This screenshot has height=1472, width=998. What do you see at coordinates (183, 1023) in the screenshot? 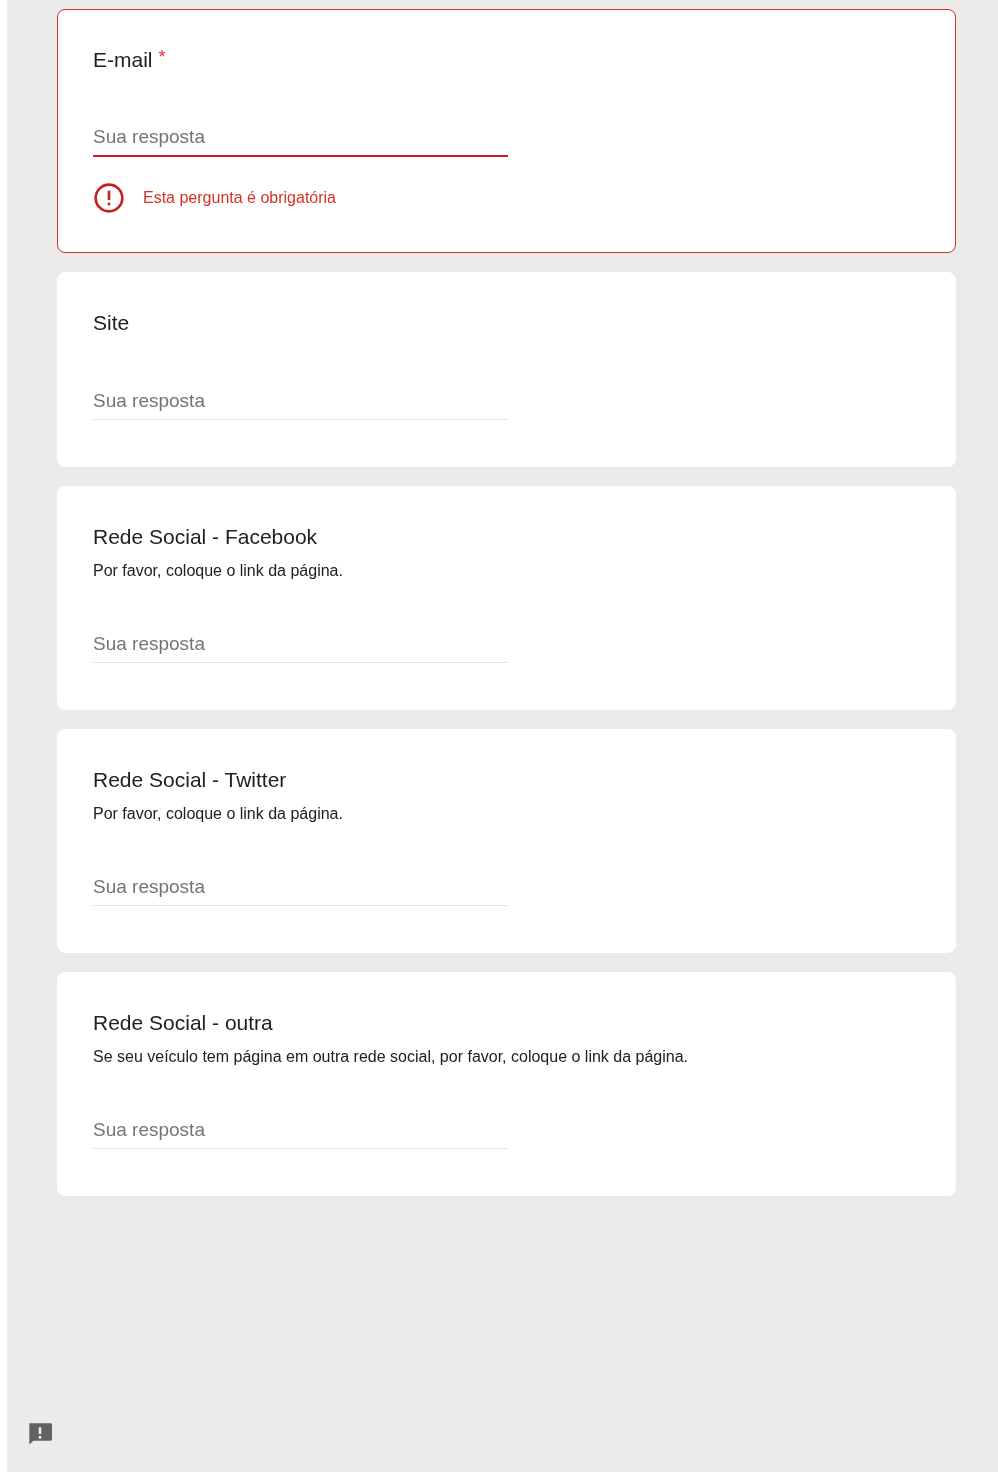
I see `question-title: Rede Social - outra` at bounding box center [183, 1023].